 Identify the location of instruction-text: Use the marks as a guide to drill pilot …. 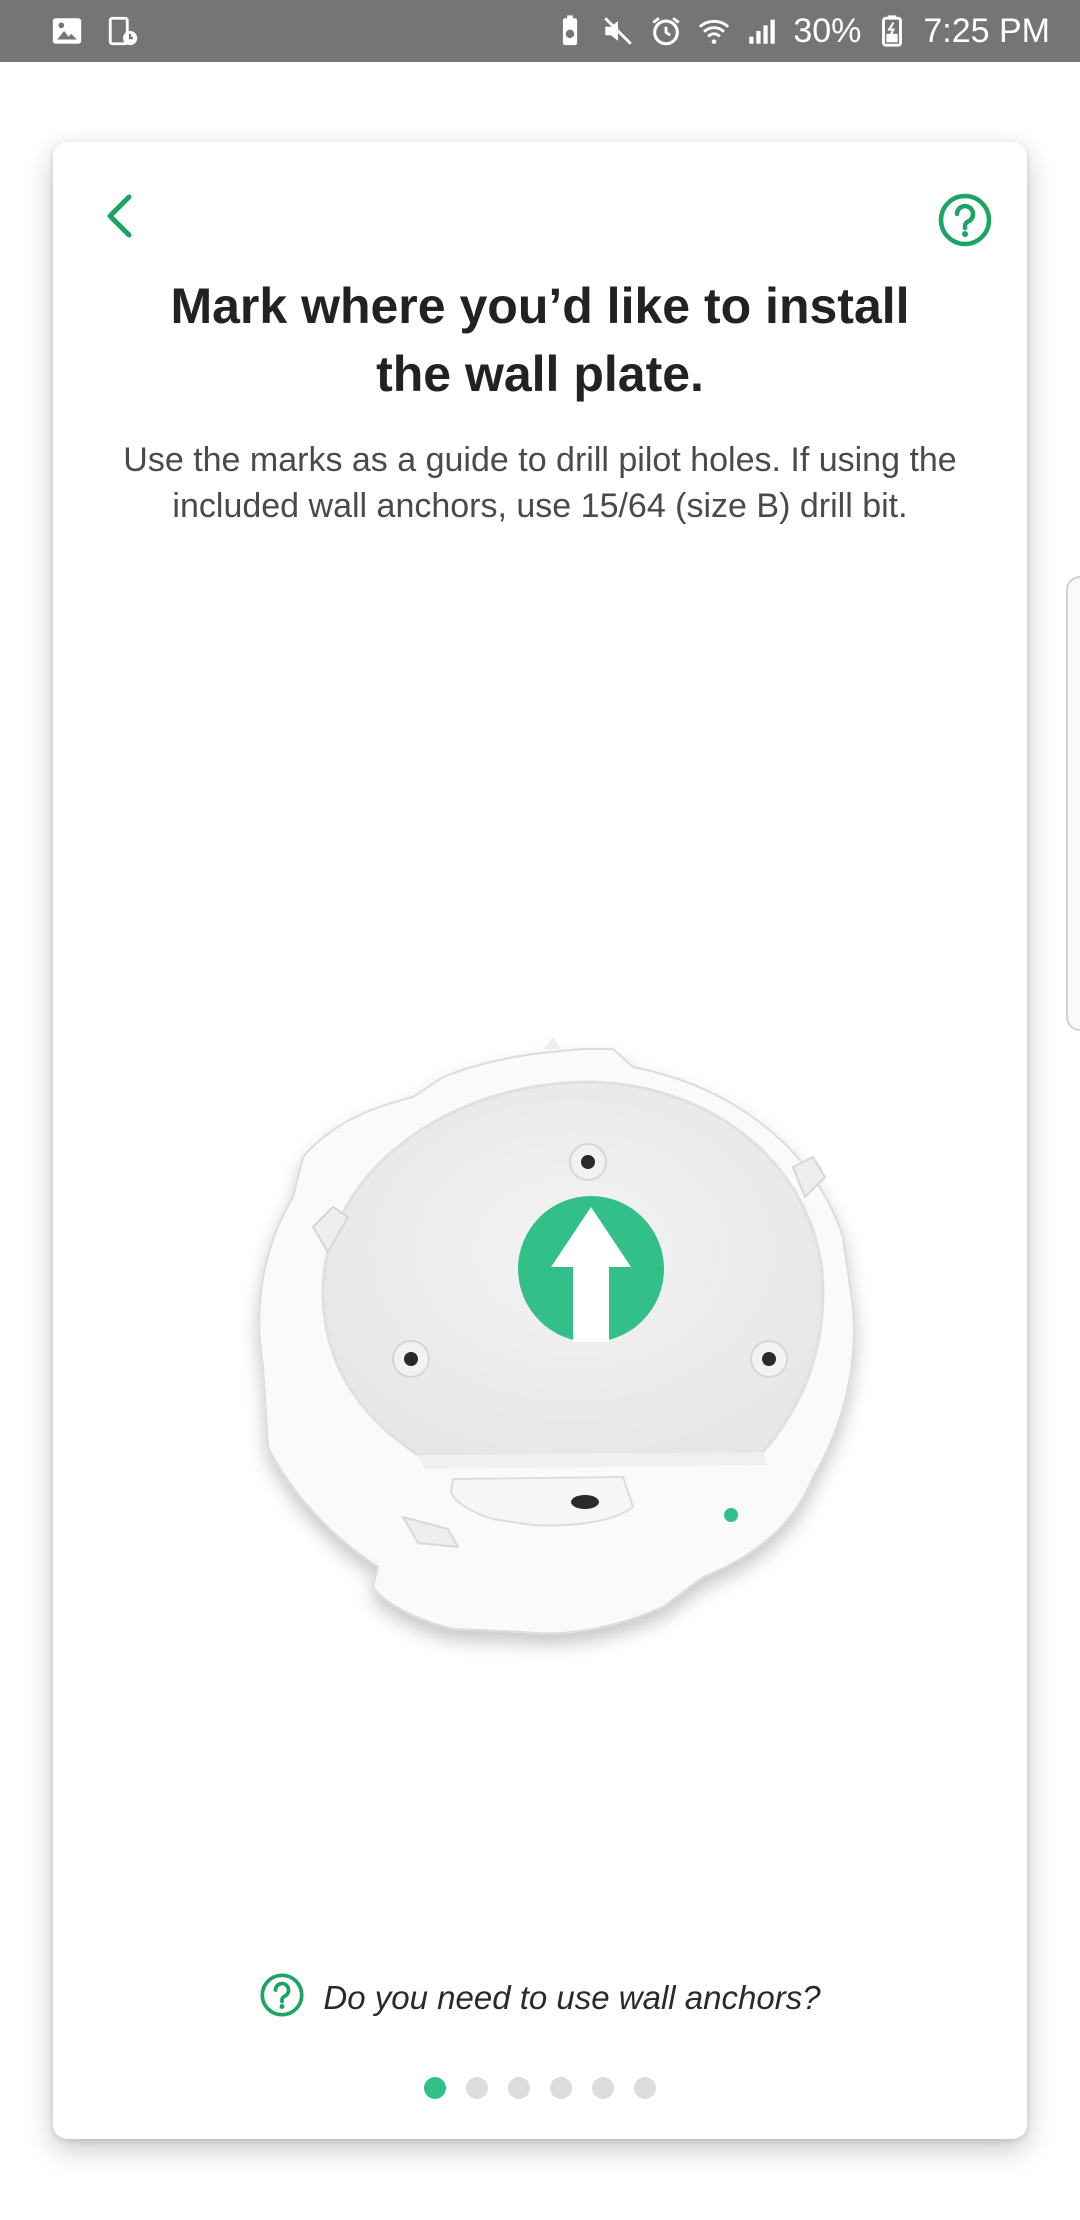
(540, 483).